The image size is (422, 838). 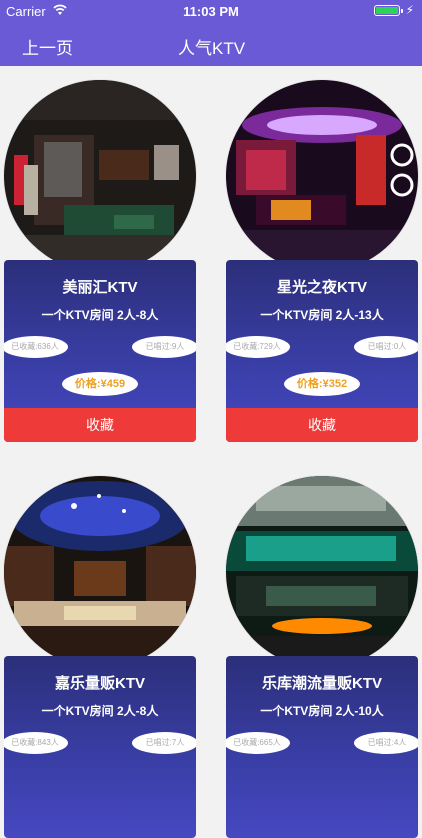 What do you see at coordinates (321, 287) in the screenshot?
I see `ktv-name: 星光之夜KTV` at bounding box center [321, 287].